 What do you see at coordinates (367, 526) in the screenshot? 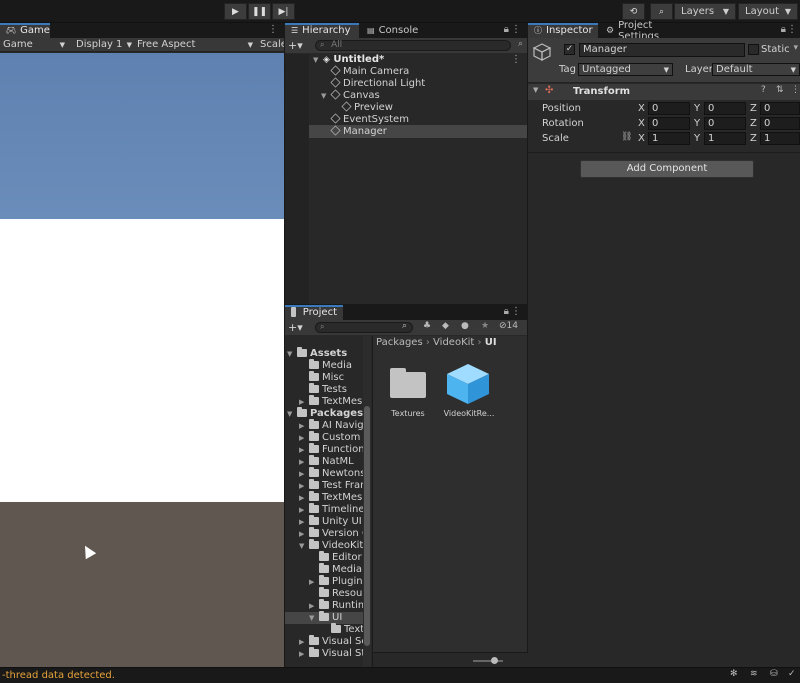
I see `tree-scrollbar-thumb` at bounding box center [367, 526].